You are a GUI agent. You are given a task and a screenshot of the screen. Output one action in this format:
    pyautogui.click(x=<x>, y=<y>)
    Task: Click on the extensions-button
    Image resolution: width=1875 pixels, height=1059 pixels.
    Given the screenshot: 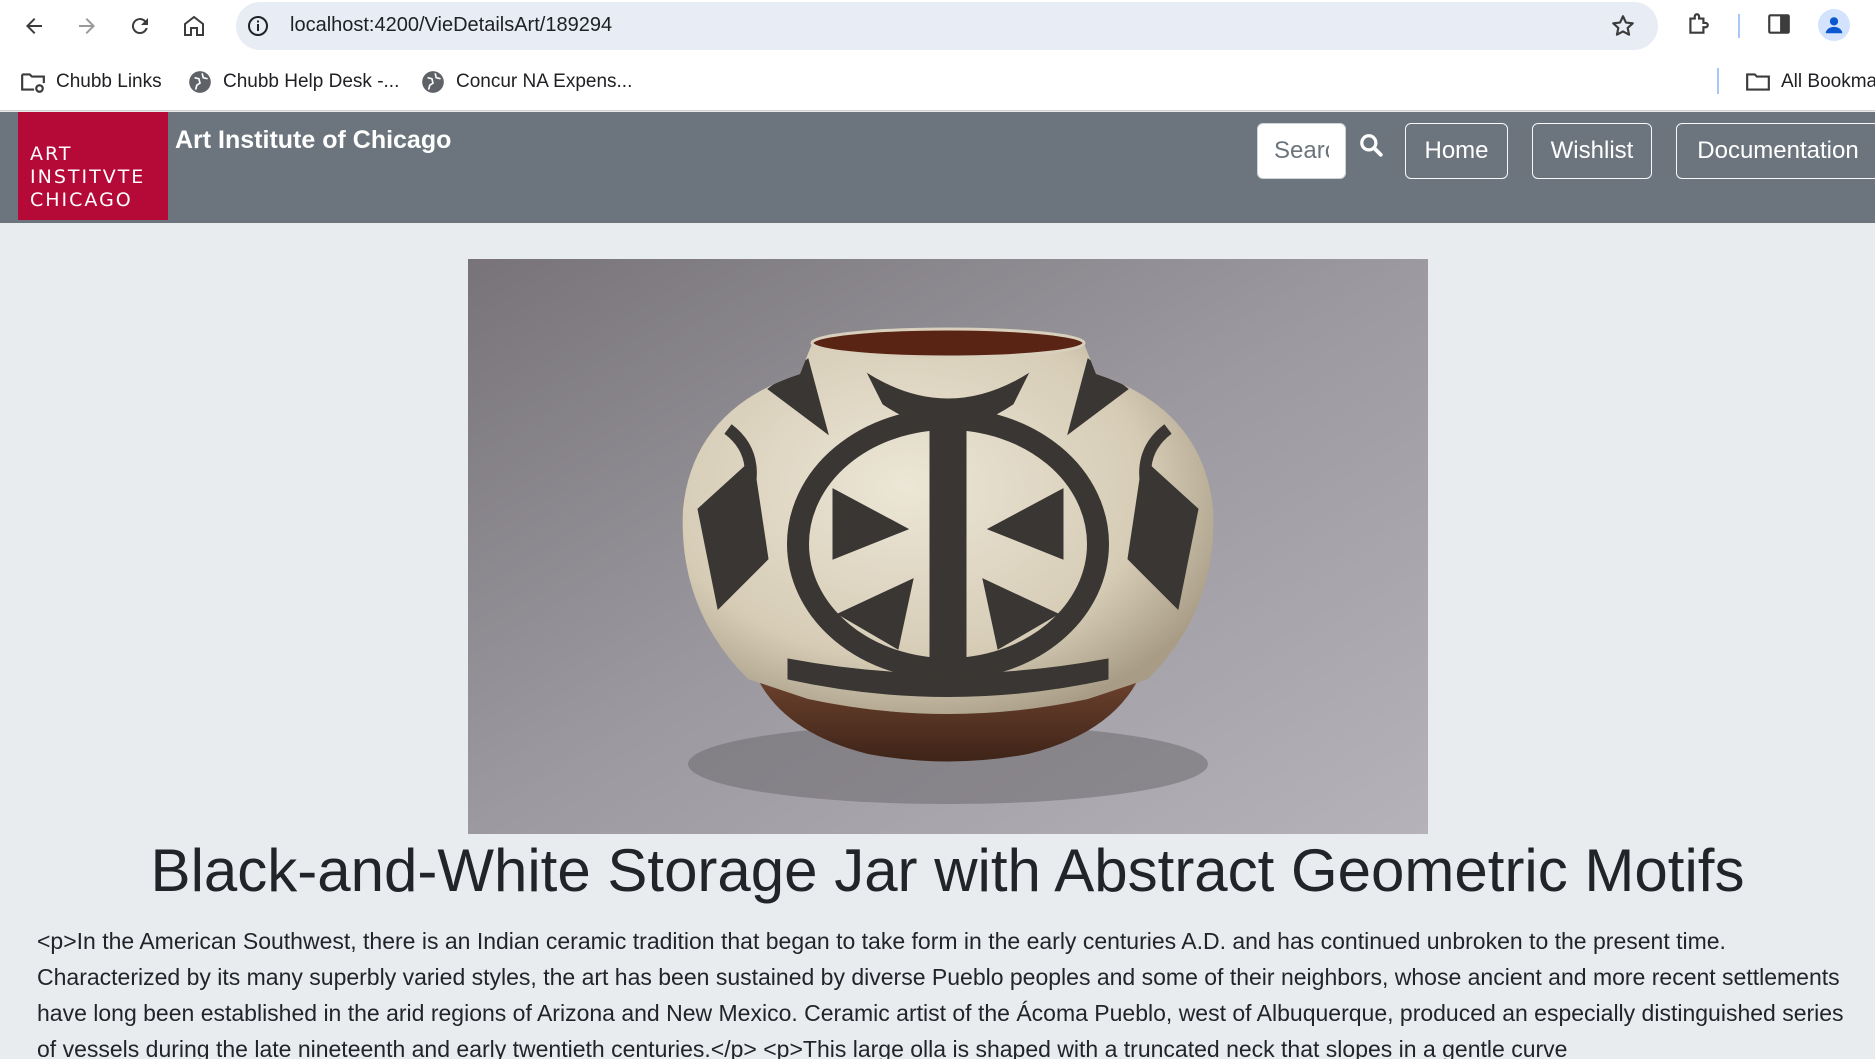 What is the action you would take?
    pyautogui.click(x=1698, y=24)
    